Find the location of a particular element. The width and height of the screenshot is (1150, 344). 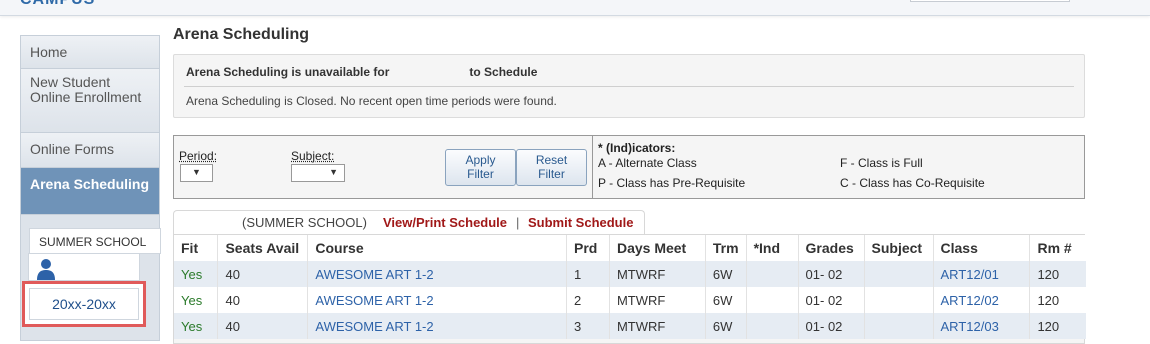

header-course: Course is located at coordinates (437, 248).